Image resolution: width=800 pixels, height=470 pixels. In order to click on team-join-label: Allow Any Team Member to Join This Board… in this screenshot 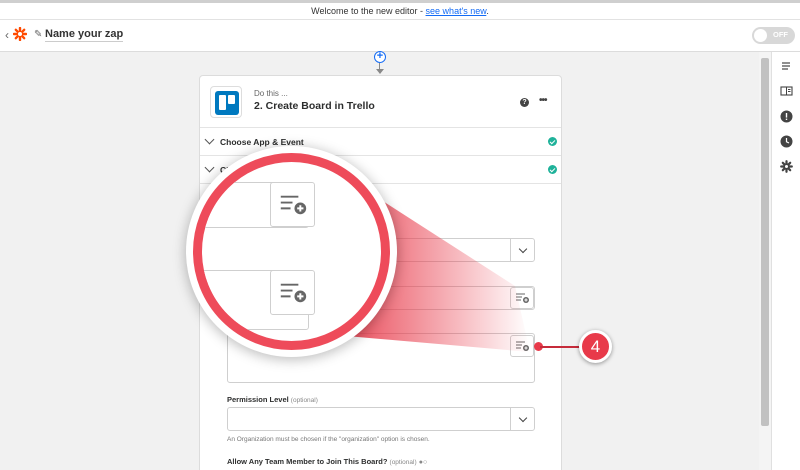, I will do `click(327, 461)`.